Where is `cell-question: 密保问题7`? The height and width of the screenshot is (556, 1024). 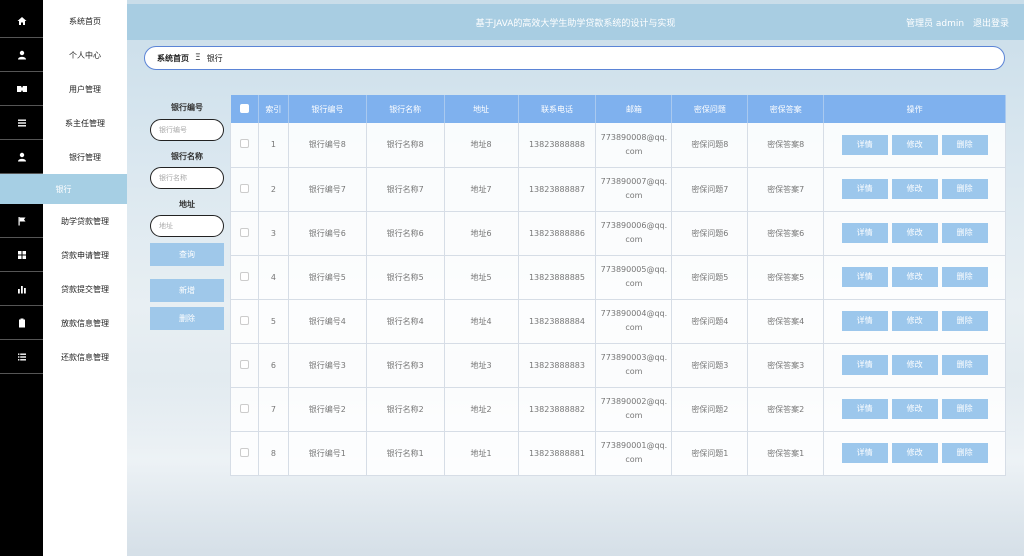
cell-question: 密保问题7 is located at coordinates (710, 189).